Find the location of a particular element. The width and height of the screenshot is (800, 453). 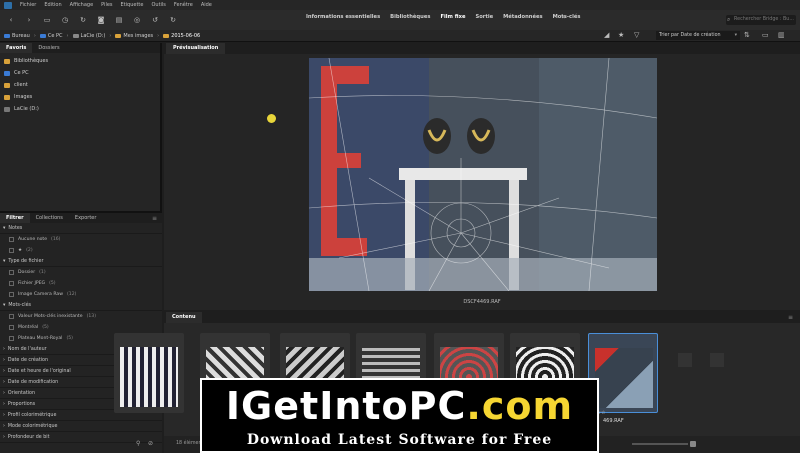

filter-item: Aucune note (16) is located at coordinates (81, 239).